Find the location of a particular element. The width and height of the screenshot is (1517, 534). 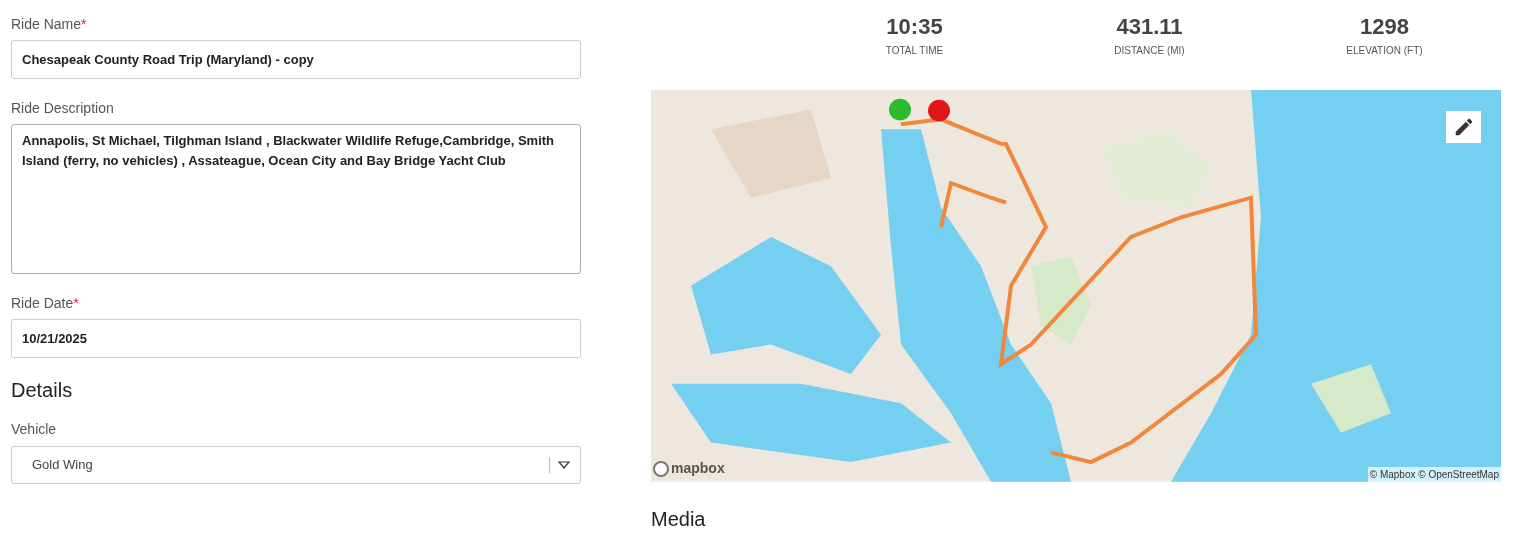

field-label: Vehicle is located at coordinates (34, 429).